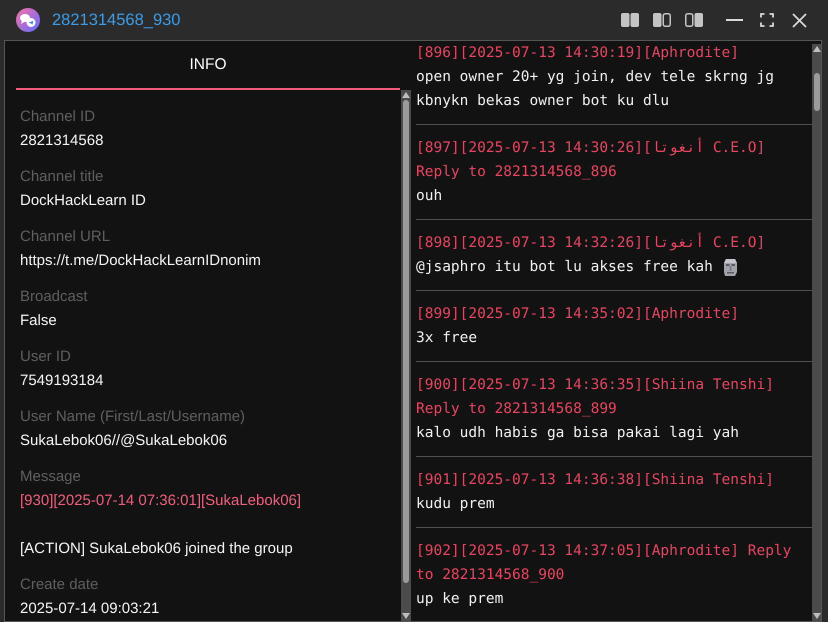  I want to click on field-label: User ID, so click(45, 357).